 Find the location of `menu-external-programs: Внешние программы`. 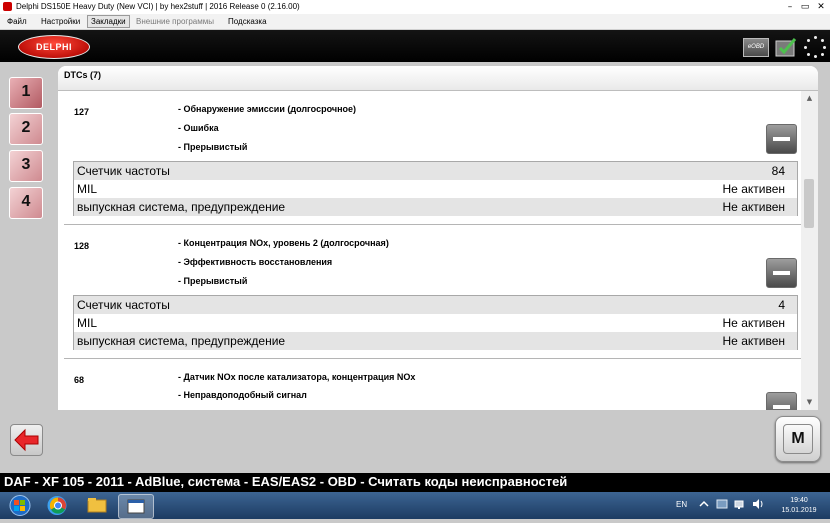

menu-external-programs: Внешние программы is located at coordinates (175, 21).